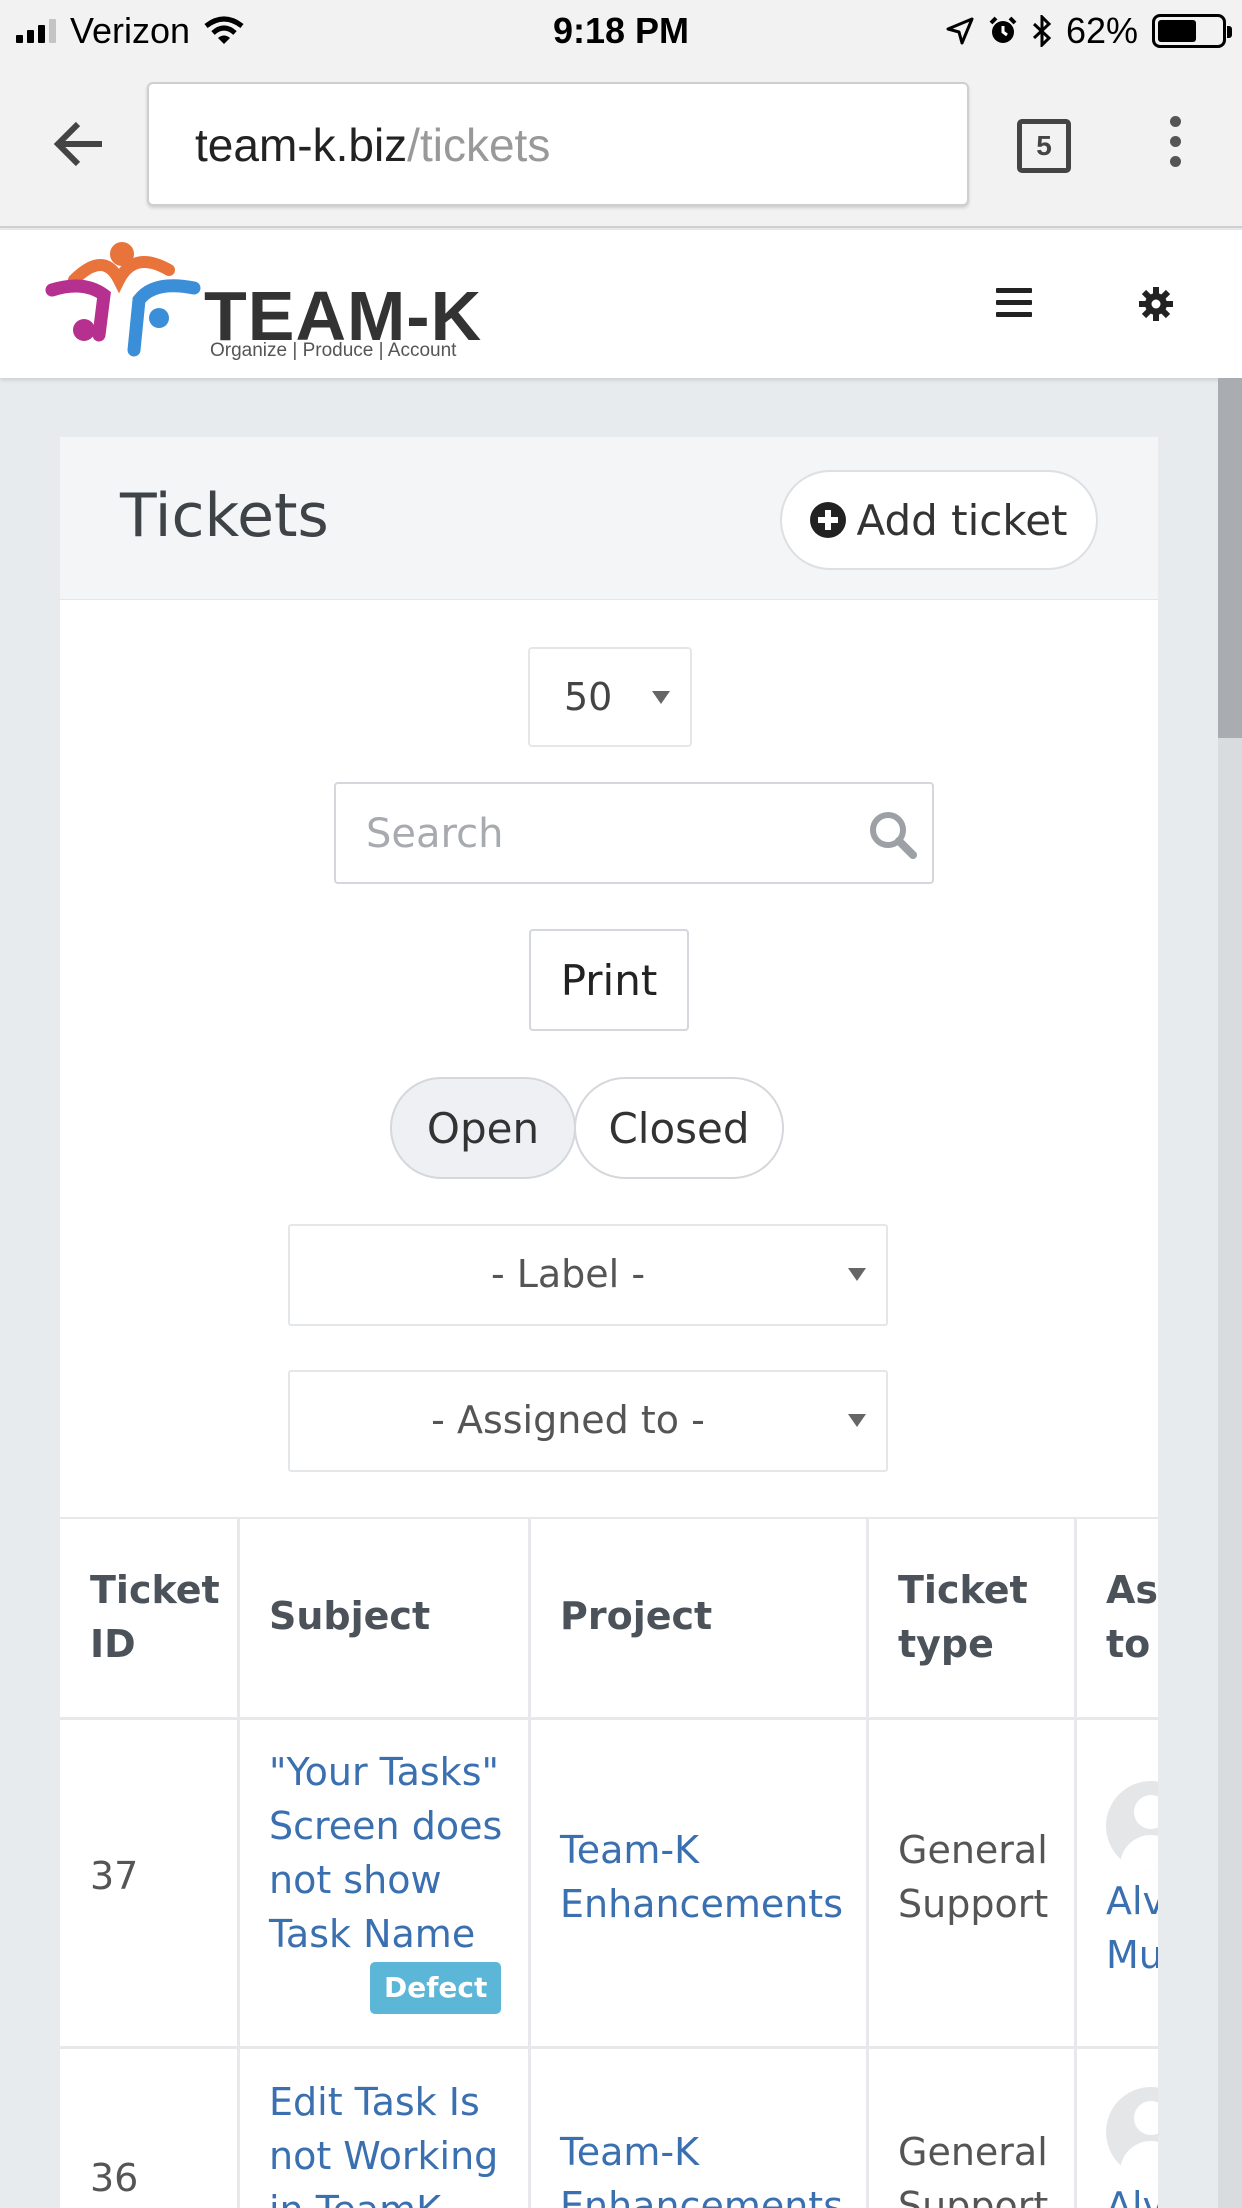 This screenshot has height=2208, width=1242. I want to click on battery-icon, so click(1192, 31).